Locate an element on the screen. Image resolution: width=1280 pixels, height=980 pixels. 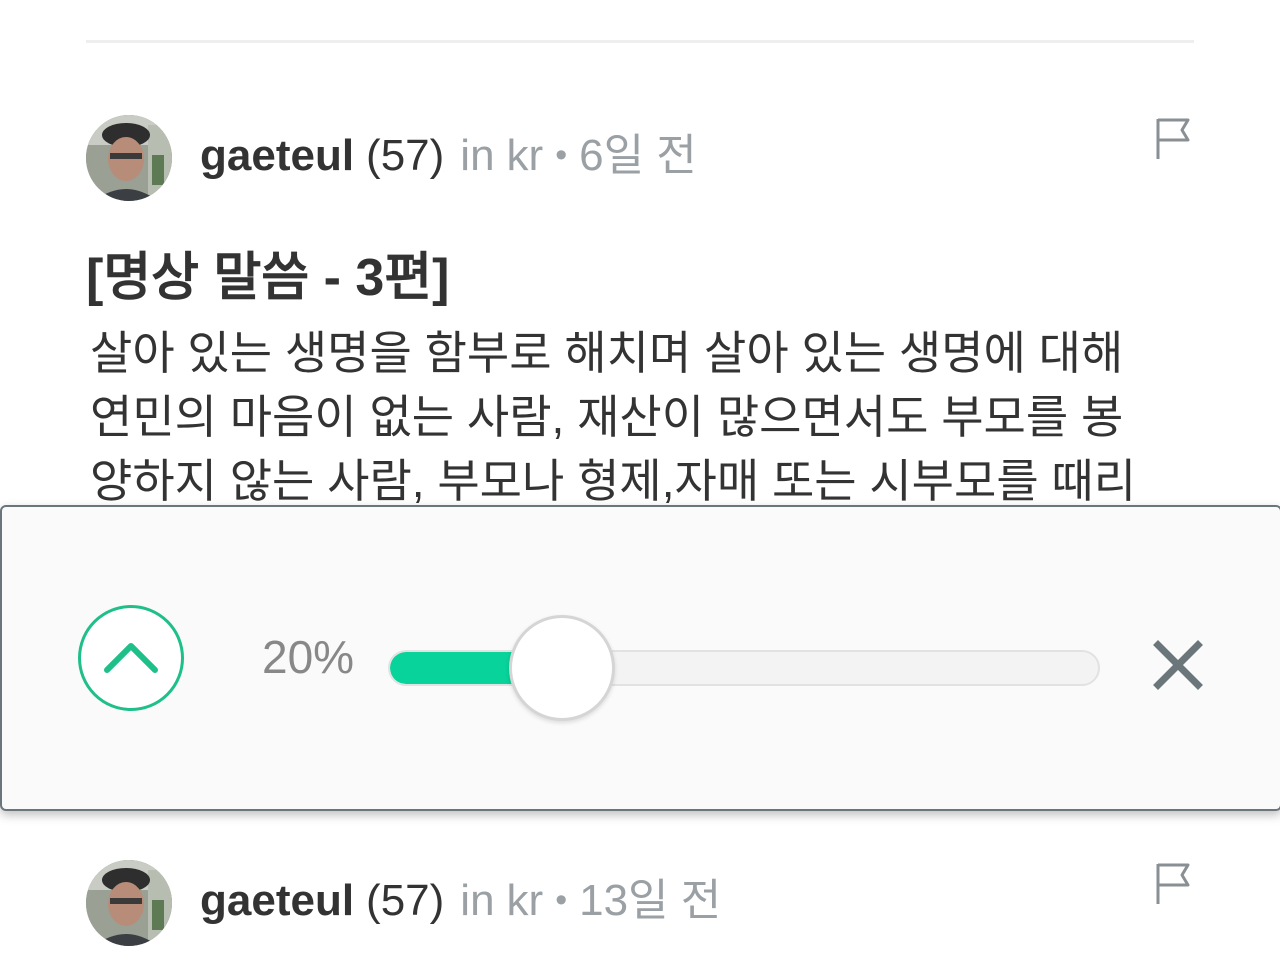
collapse-button is located at coordinates (131, 658).